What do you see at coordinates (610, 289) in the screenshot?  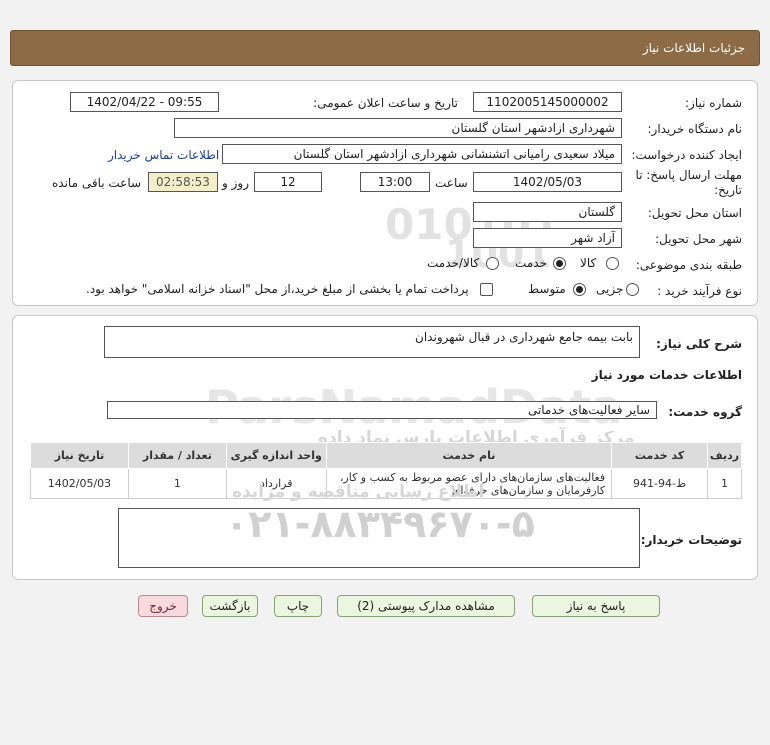 I see `purchase-option-minor: جزیی` at bounding box center [610, 289].